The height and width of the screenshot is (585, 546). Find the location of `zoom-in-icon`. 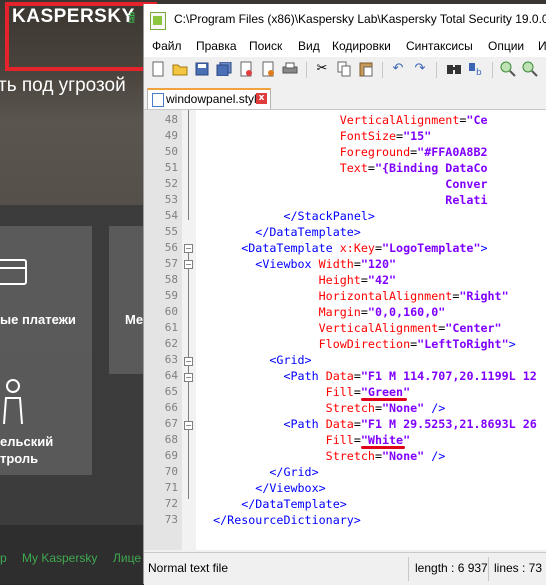

zoom-in-icon is located at coordinates (508, 69).